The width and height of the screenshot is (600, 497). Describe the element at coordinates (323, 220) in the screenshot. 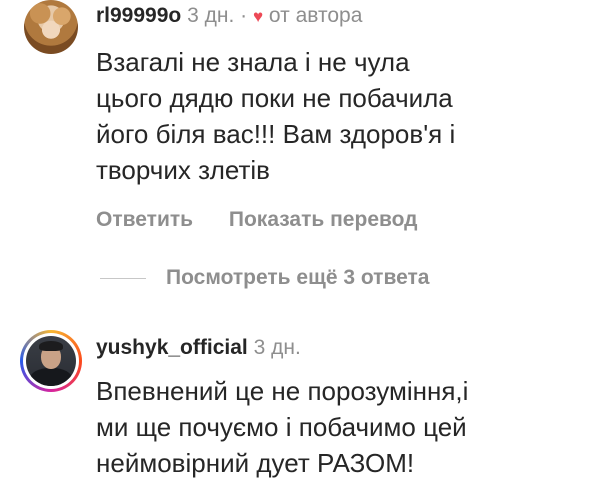

I see `show-translation-button: Показать перевод` at that location.